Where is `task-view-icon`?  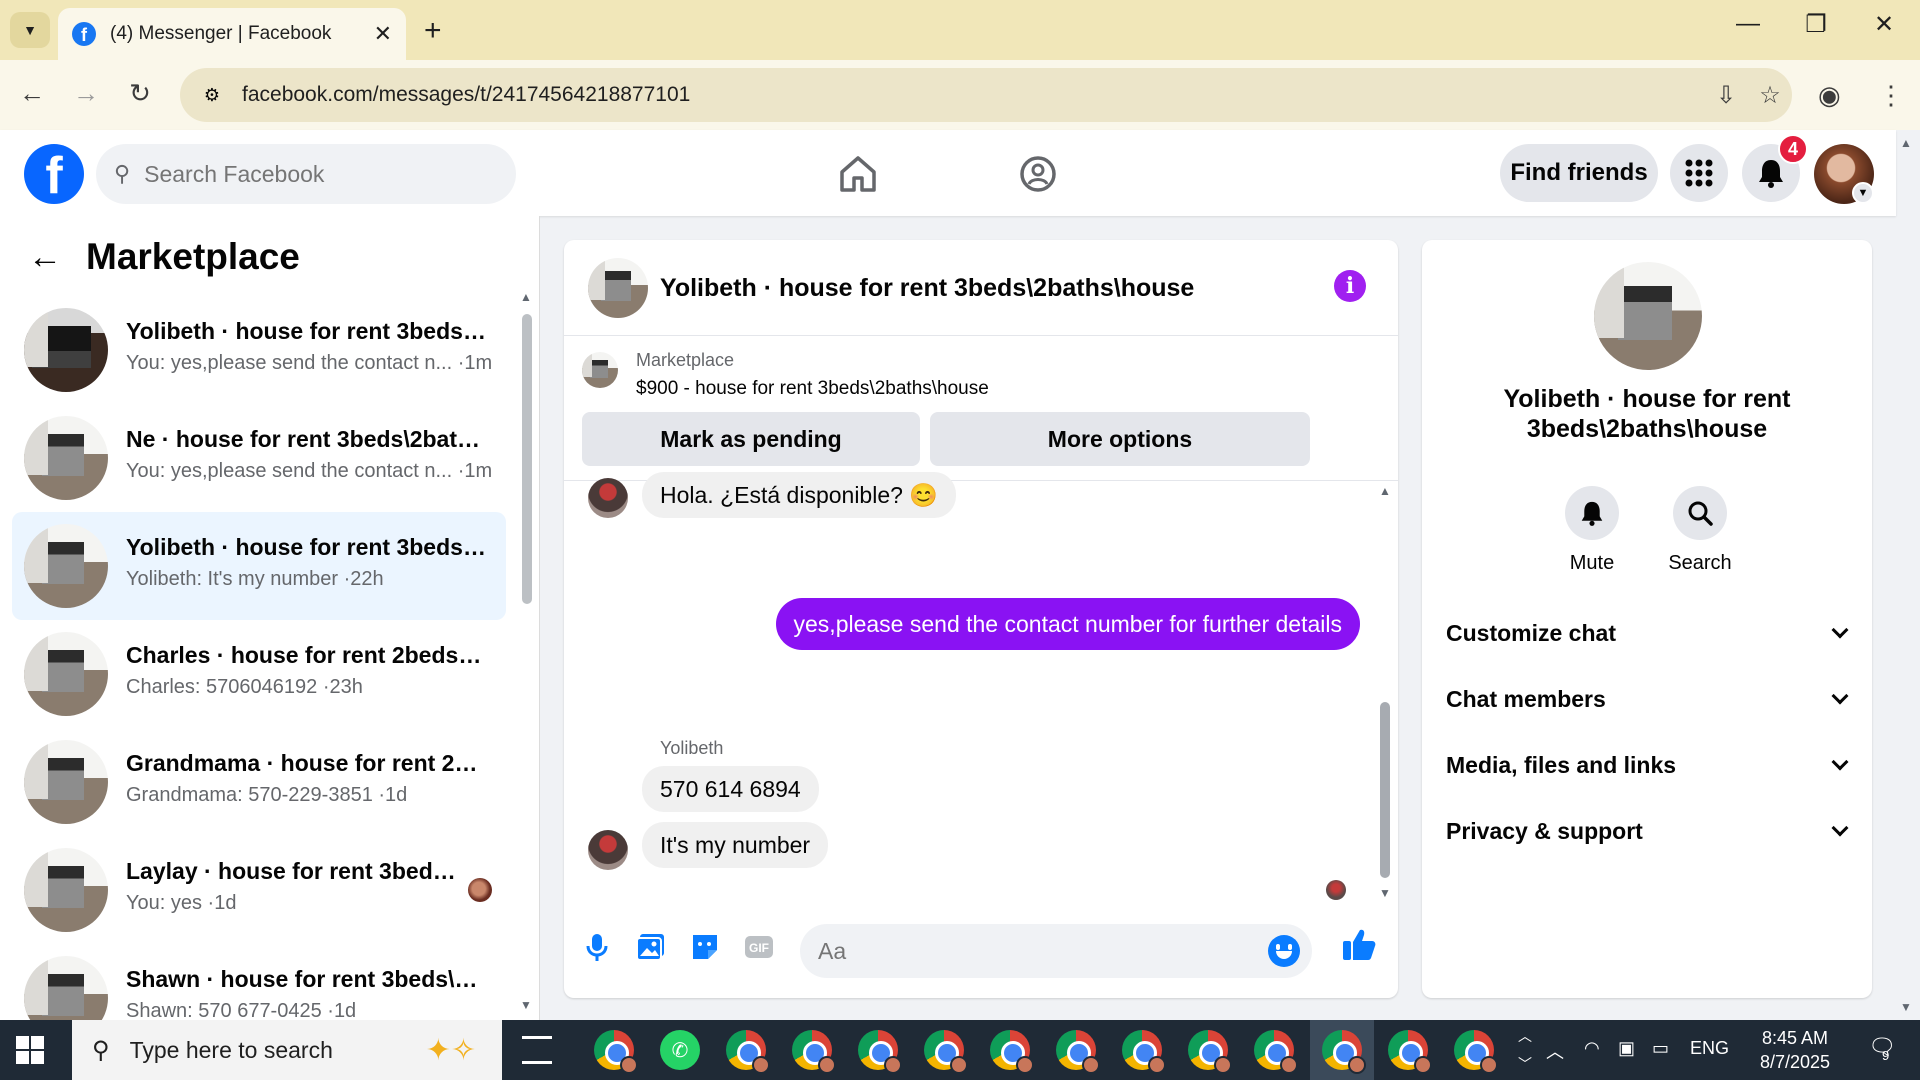
task-view-icon is located at coordinates (537, 1050).